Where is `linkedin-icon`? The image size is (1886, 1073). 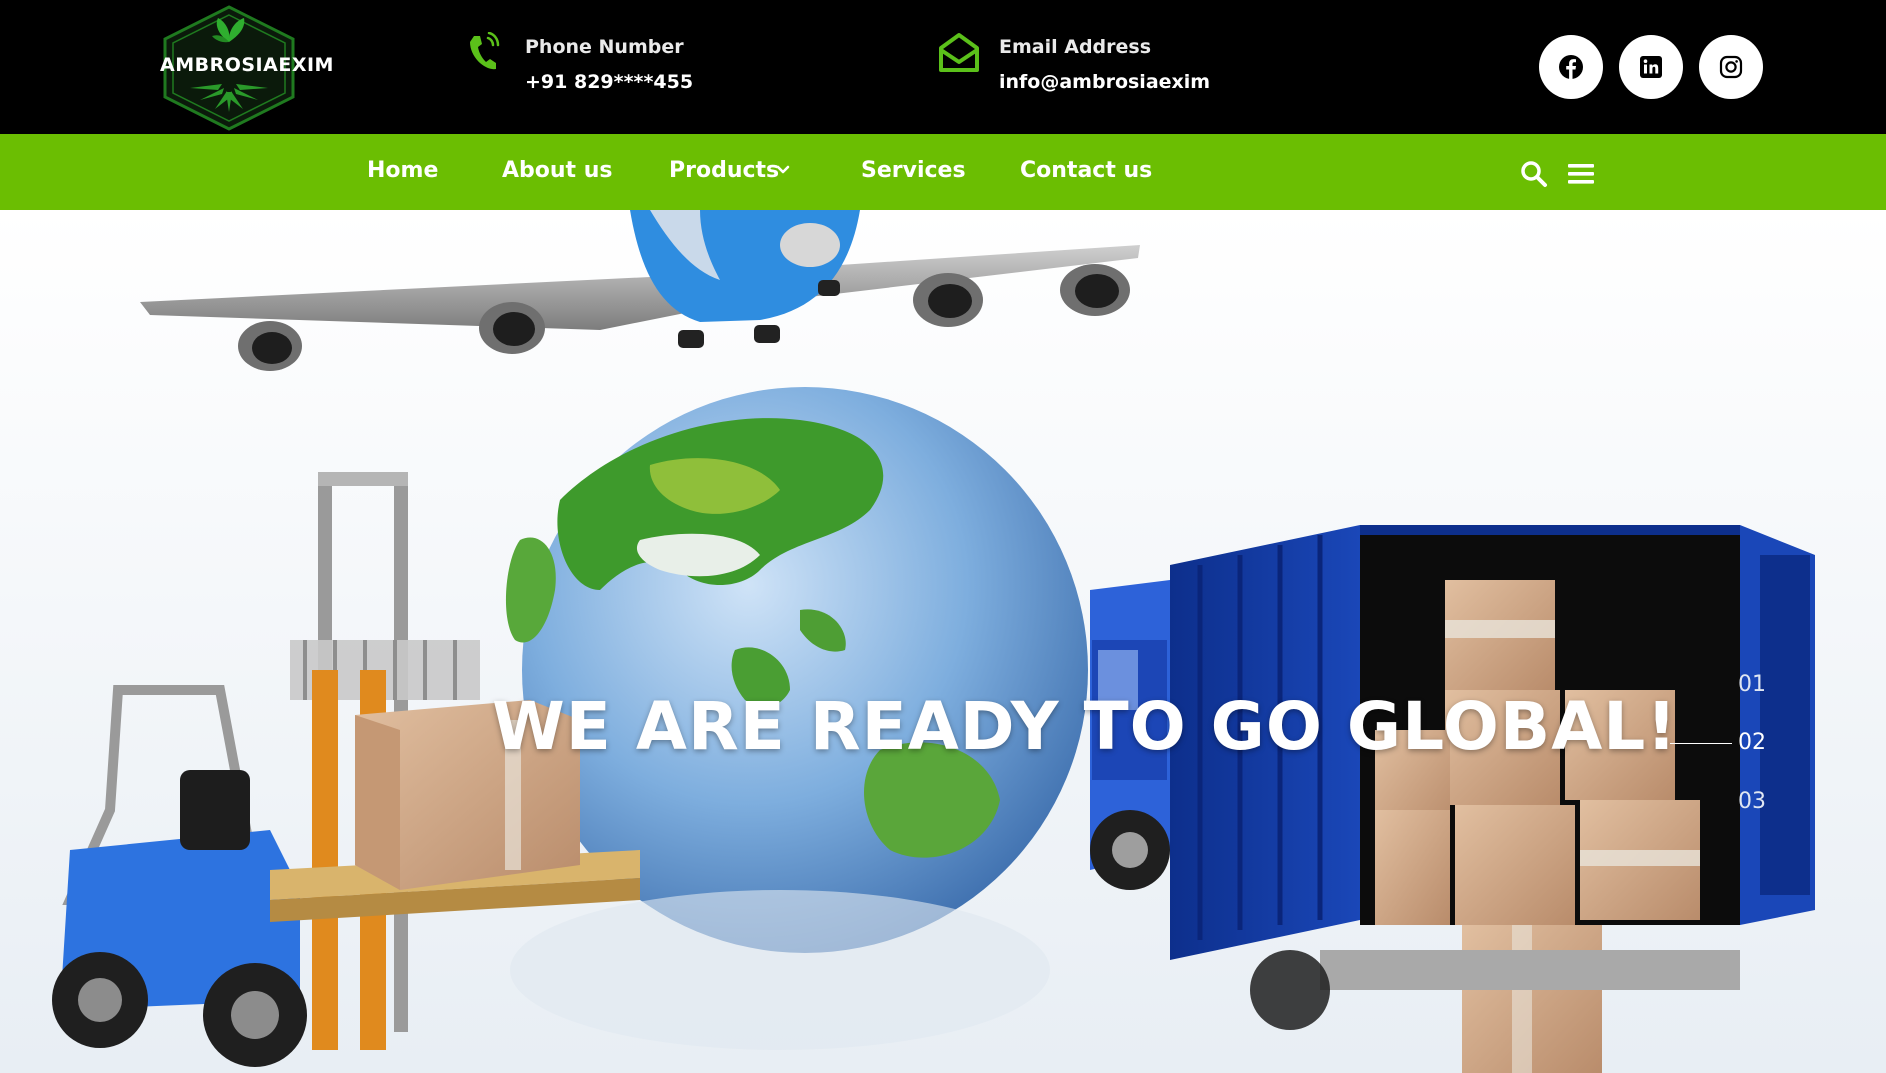
linkedin-icon is located at coordinates (1651, 67).